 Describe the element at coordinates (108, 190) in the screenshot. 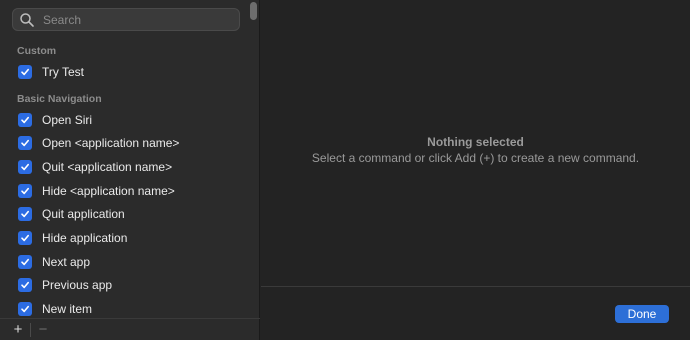

I see `item-label: Hide <application name>` at that location.